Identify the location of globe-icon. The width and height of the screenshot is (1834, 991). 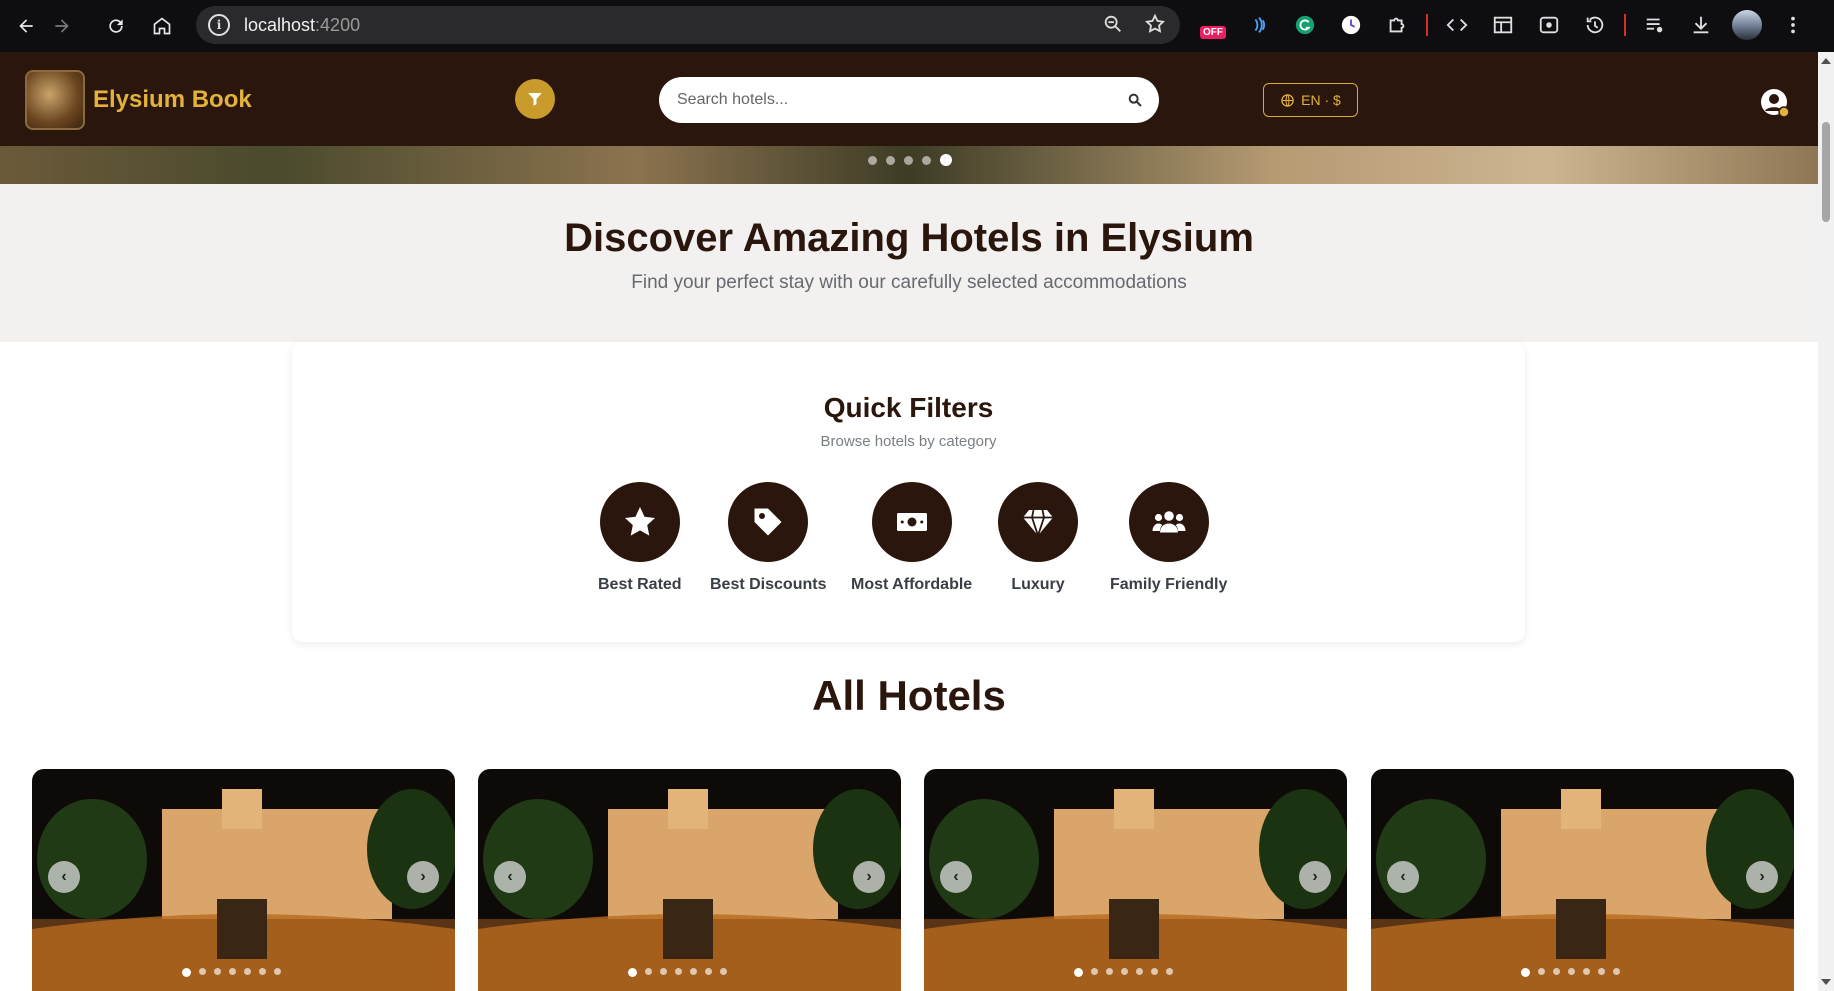
(1287, 100).